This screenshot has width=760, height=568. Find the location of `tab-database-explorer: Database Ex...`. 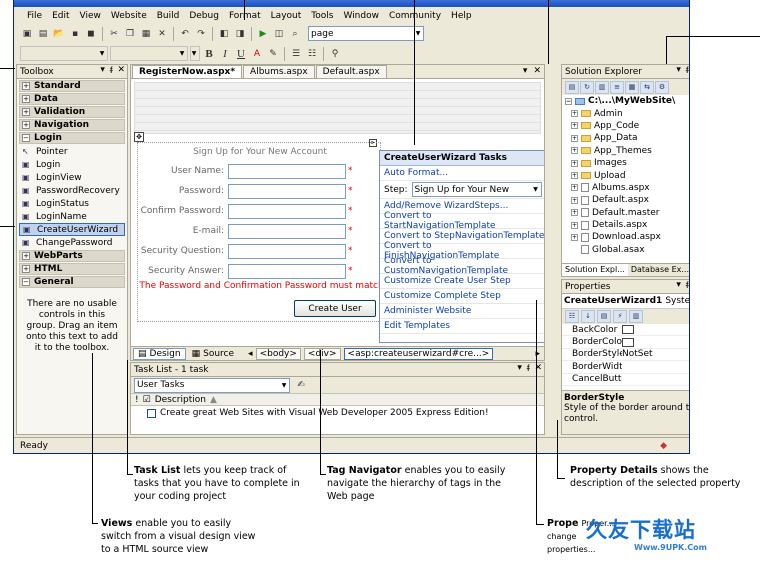

tab-database-explorer: Database Ex... is located at coordinates (658, 270).